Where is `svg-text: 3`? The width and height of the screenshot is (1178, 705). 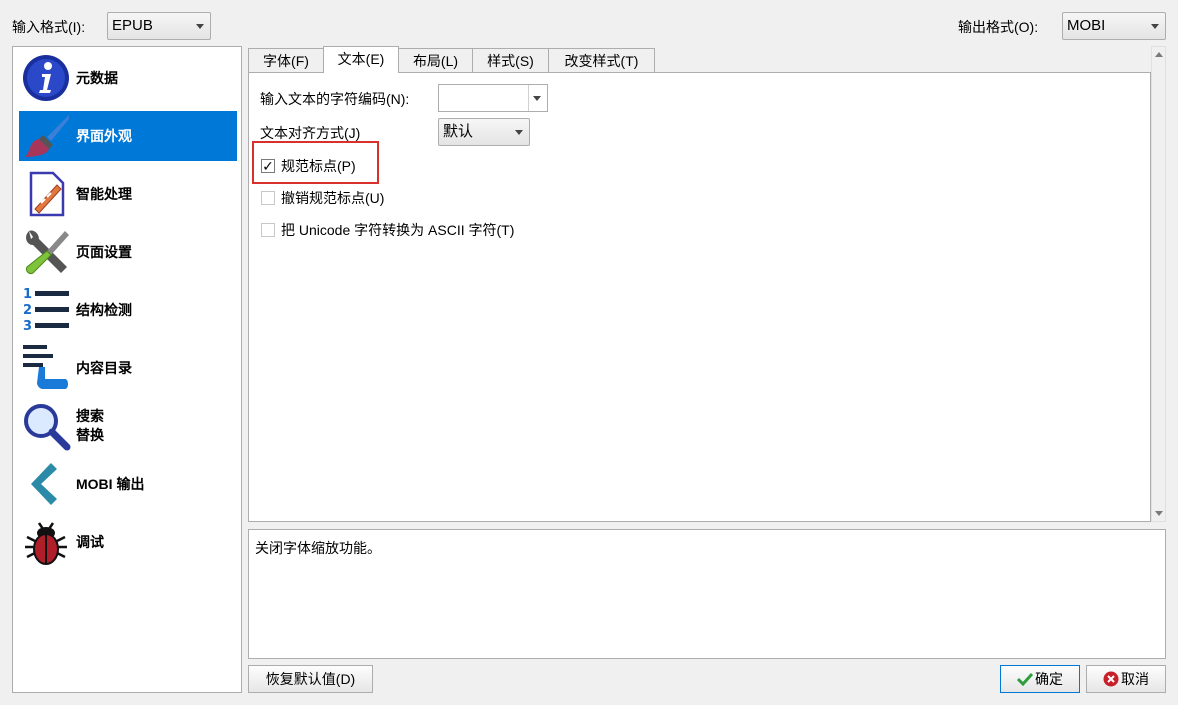
svg-text: 3 is located at coordinates (27, 326).